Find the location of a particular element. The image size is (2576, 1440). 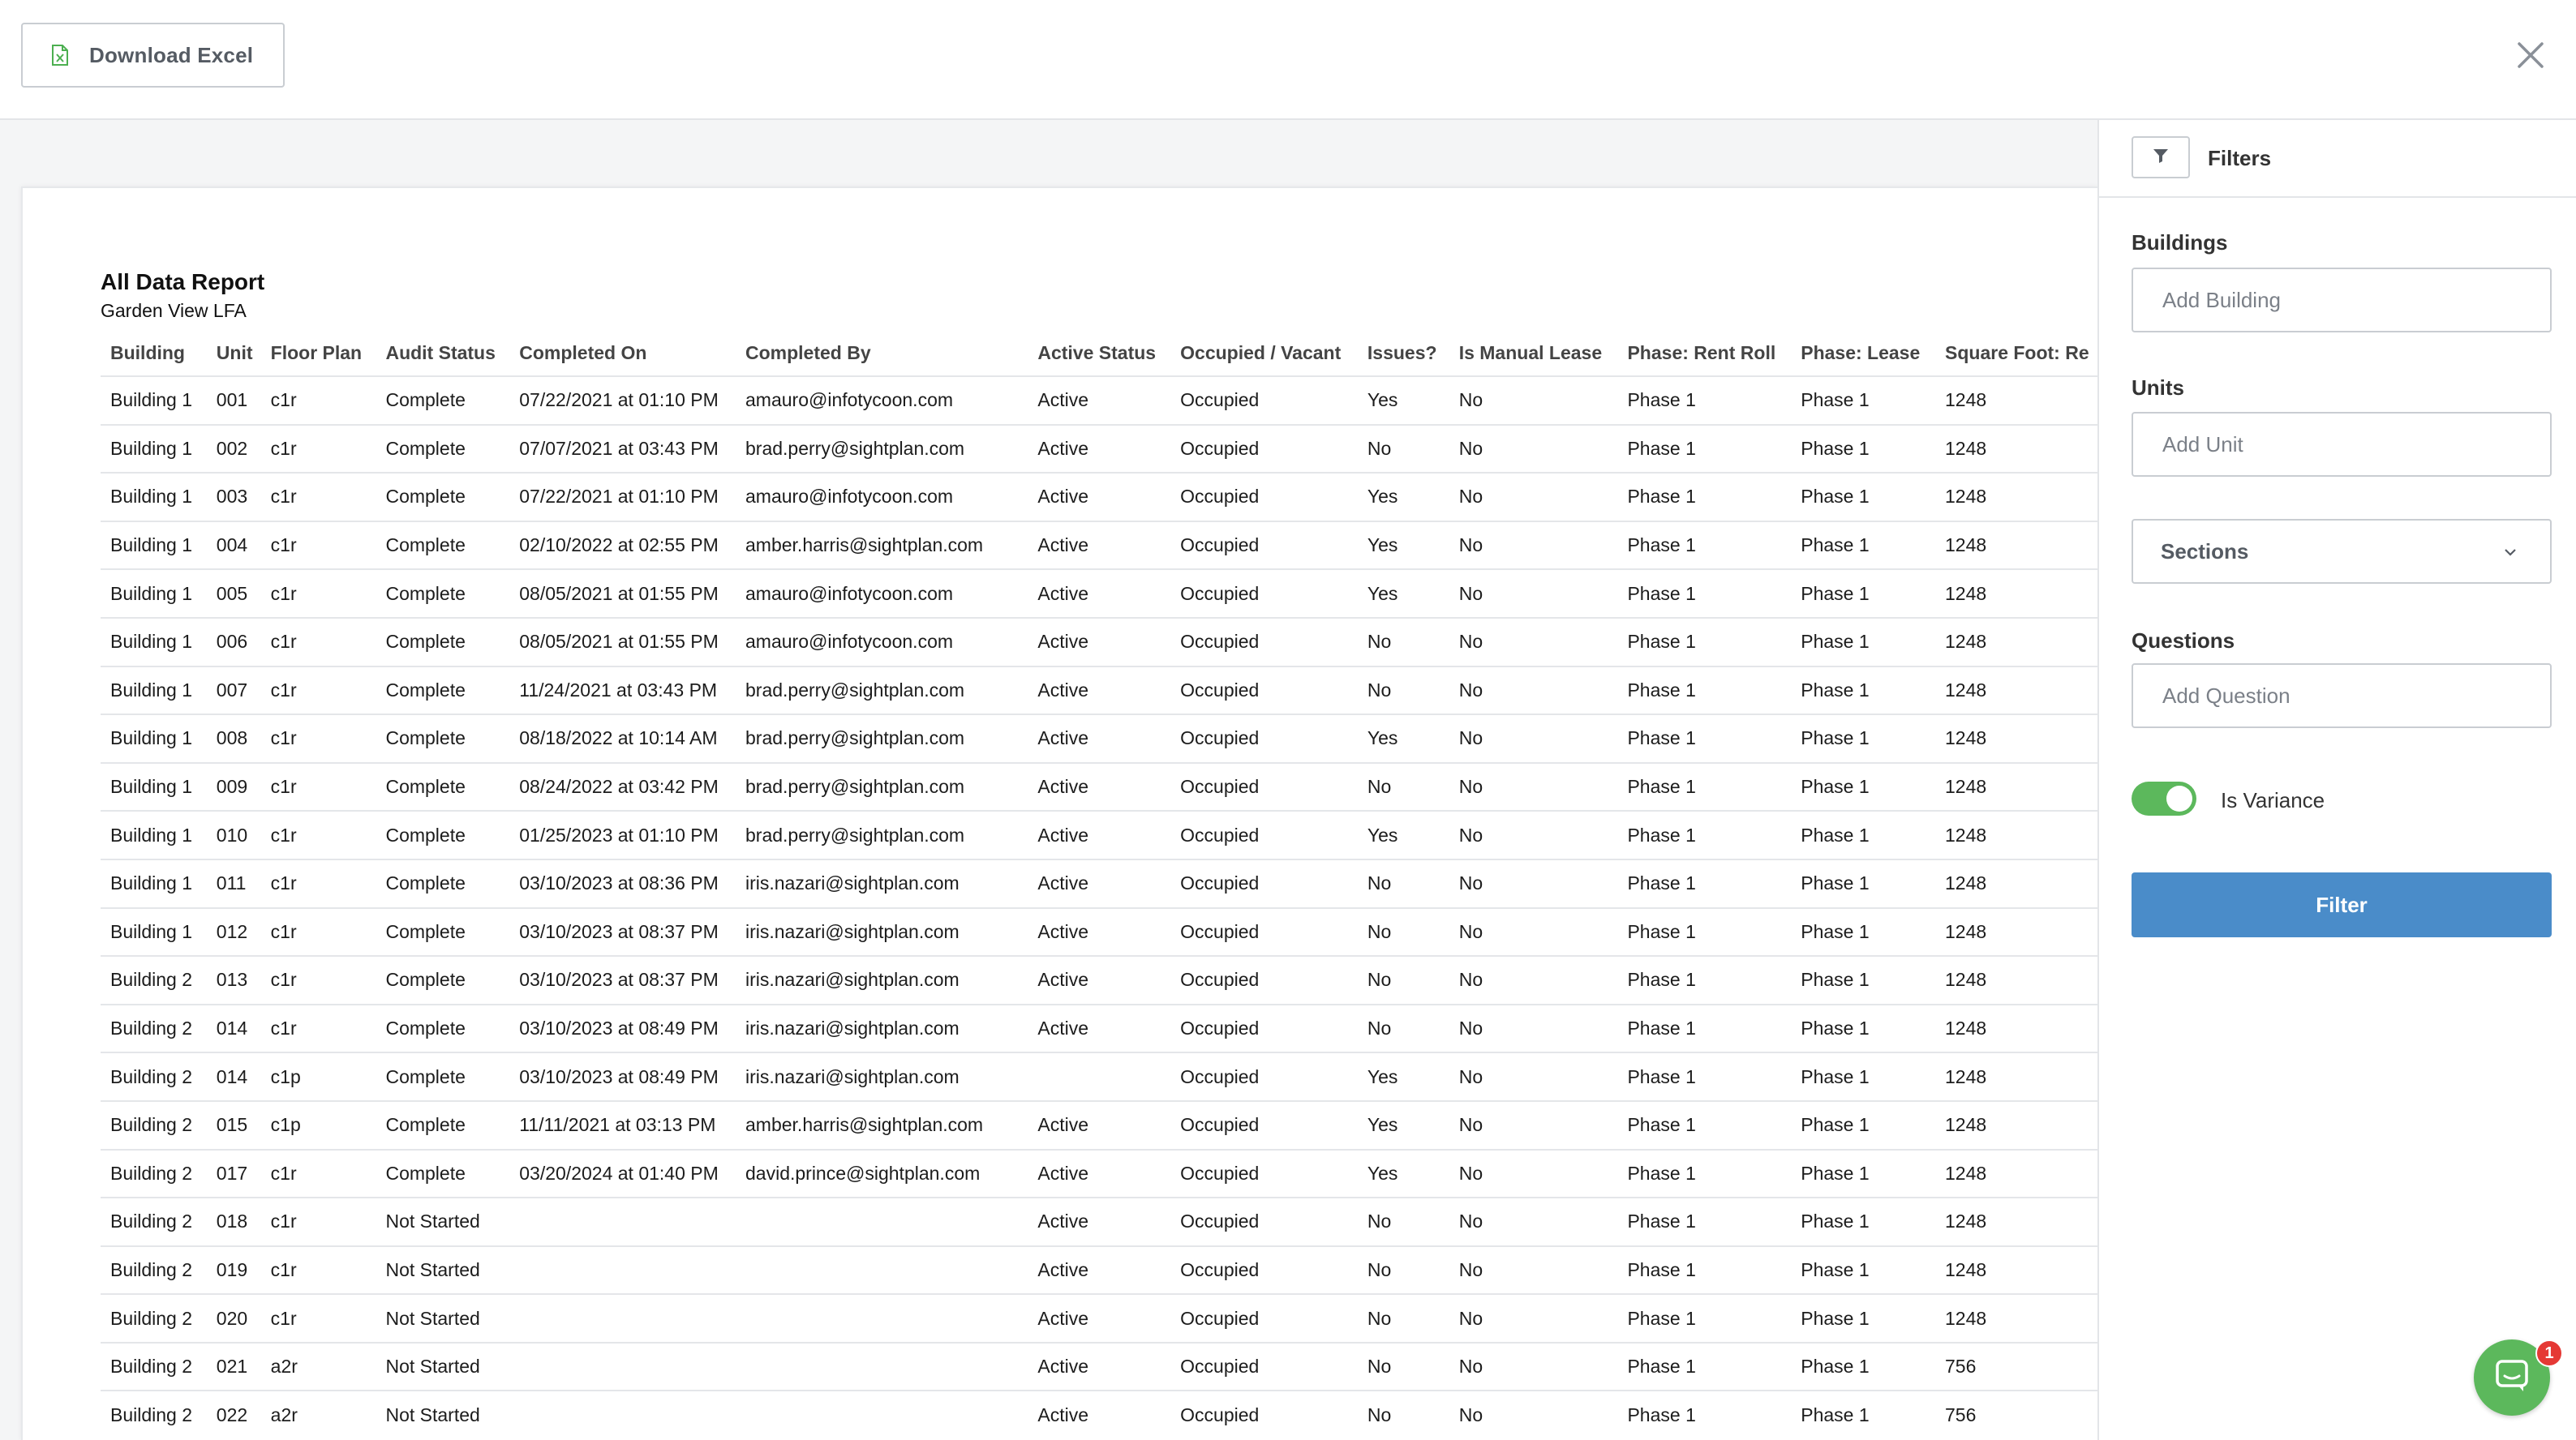

chat-icon is located at coordinates (2512, 1378).